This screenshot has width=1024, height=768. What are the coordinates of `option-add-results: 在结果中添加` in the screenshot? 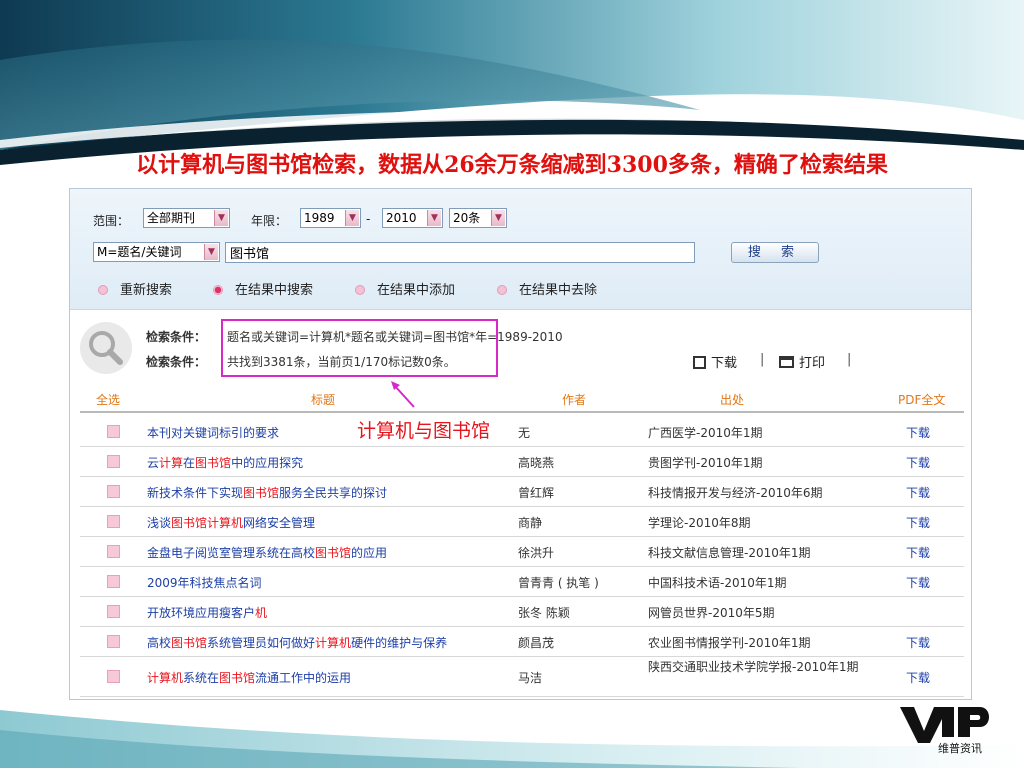 It's located at (405, 288).